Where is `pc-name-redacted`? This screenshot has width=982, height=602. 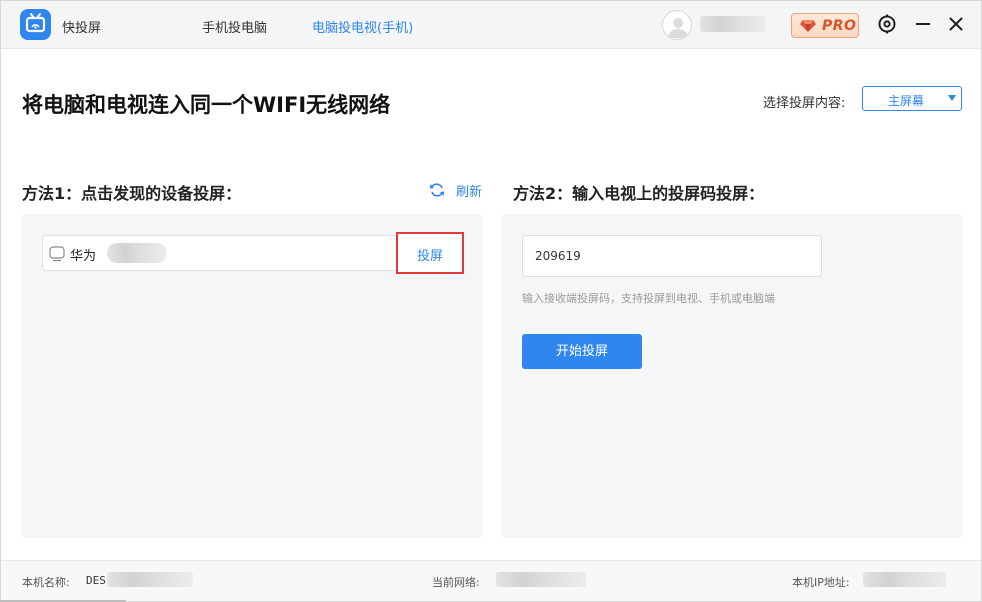 pc-name-redacted is located at coordinates (150, 579).